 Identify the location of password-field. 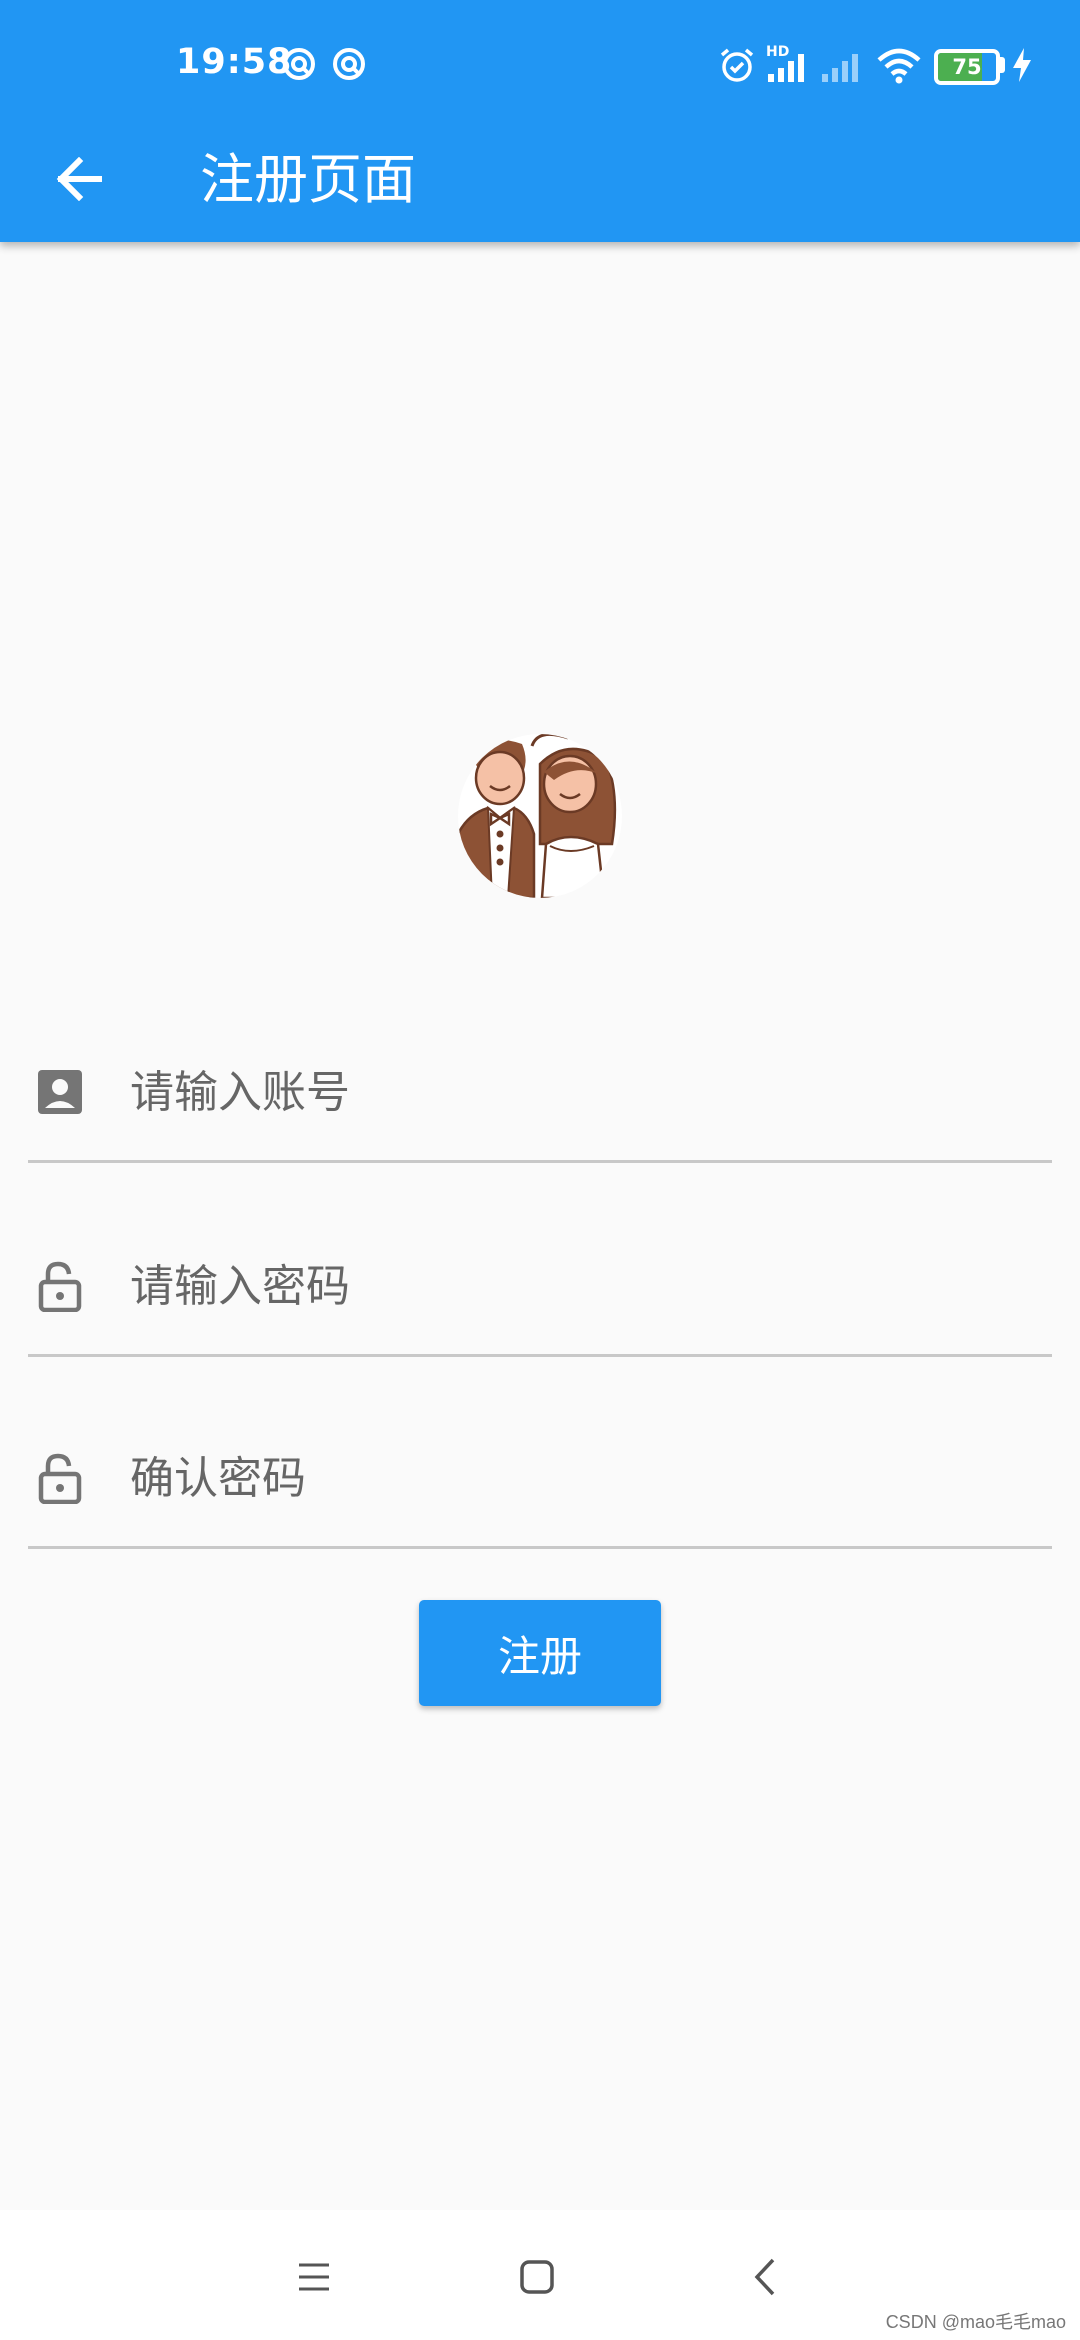
(540, 1280).